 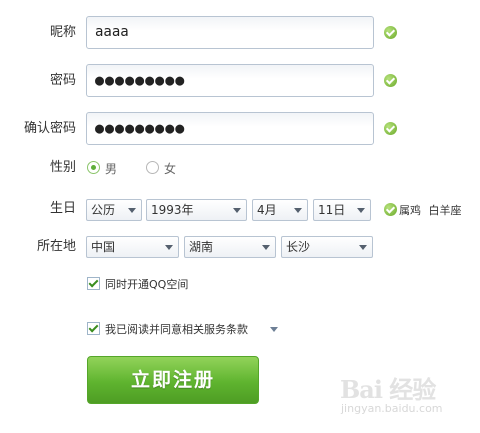 What do you see at coordinates (62, 32) in the screenshot?
I see `nickname-label: 昵称` at bounding box center [62, 32].